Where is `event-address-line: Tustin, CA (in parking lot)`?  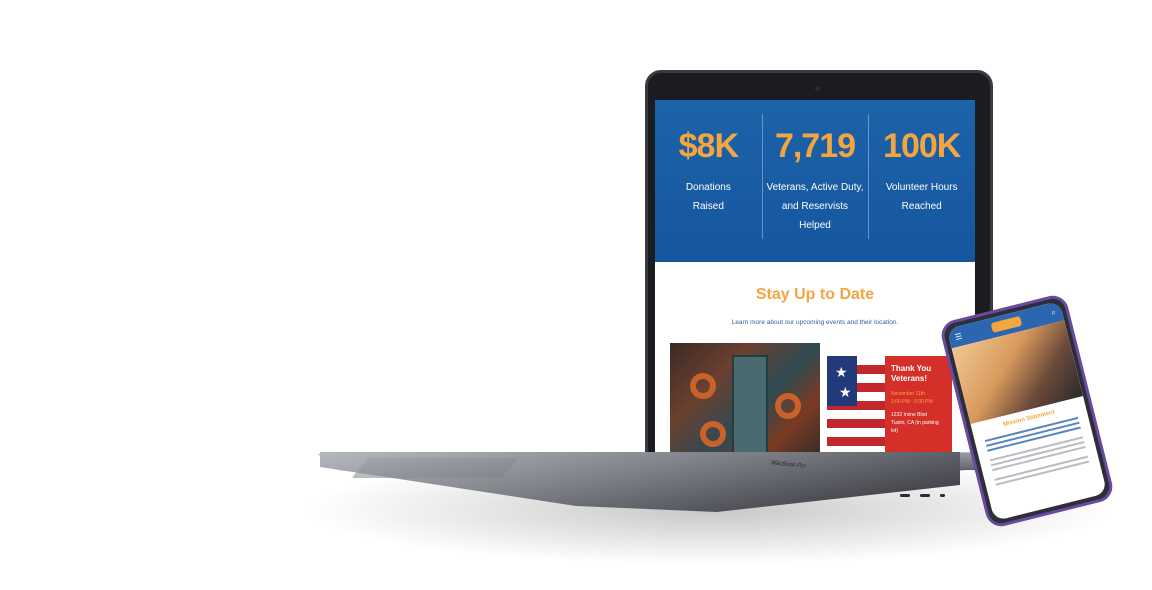 event-address-line: Tustin, CA (in parking lot) is located at coordinates (915, 427).